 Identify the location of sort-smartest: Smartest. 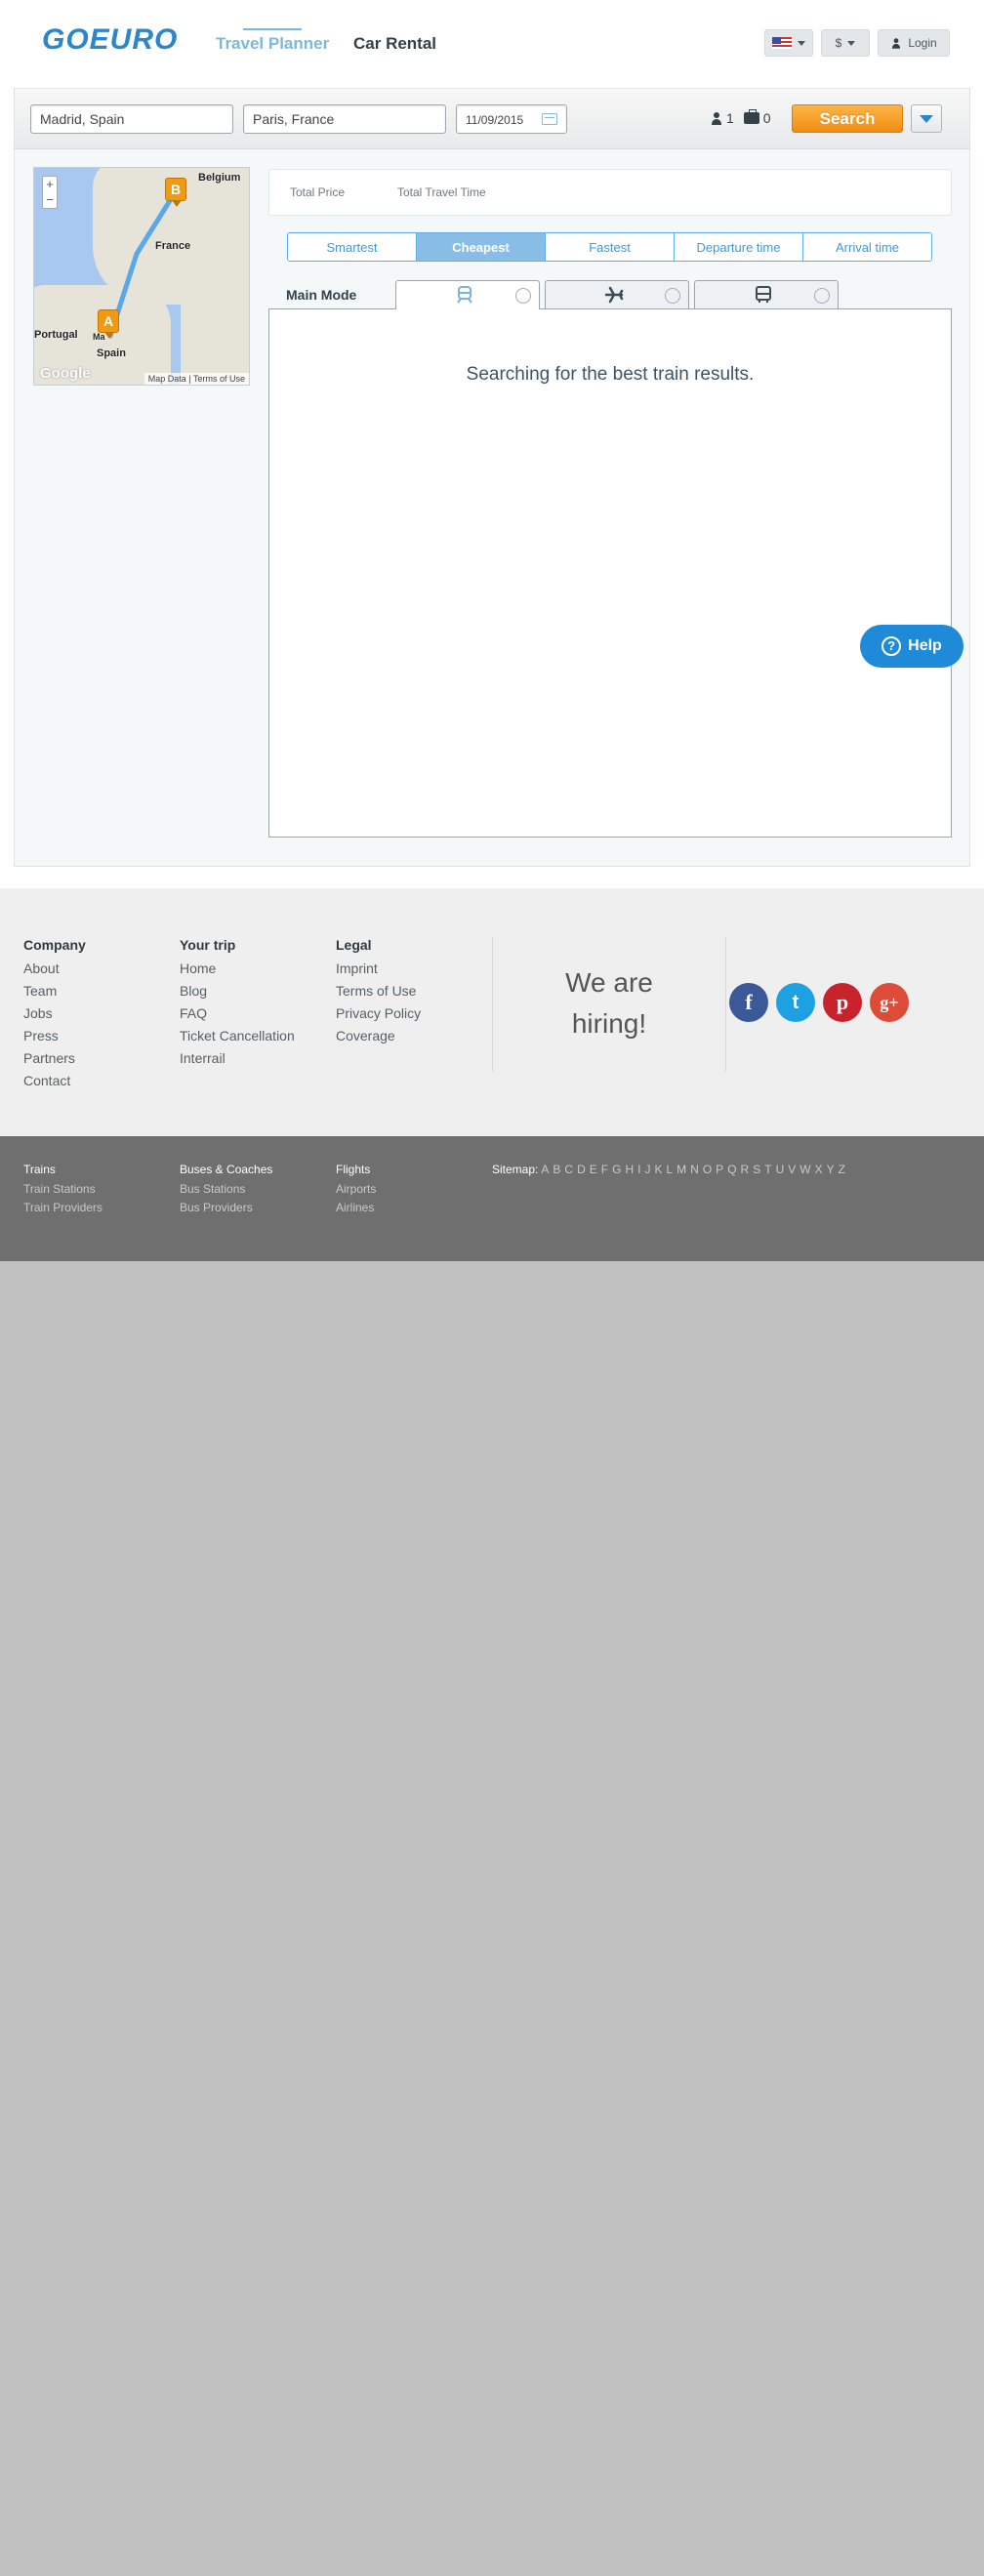
(352, 247).